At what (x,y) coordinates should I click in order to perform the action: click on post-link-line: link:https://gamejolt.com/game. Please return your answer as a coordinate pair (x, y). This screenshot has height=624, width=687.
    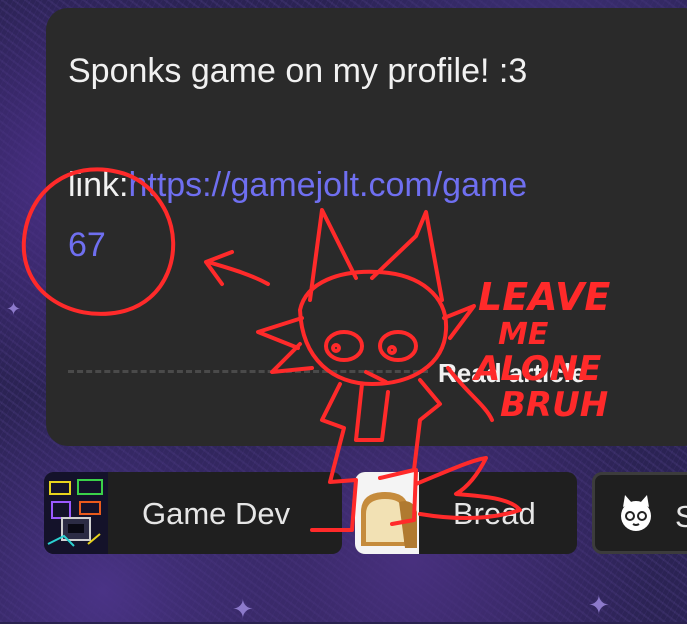
    Looking at the image, I should click on (297, 185).